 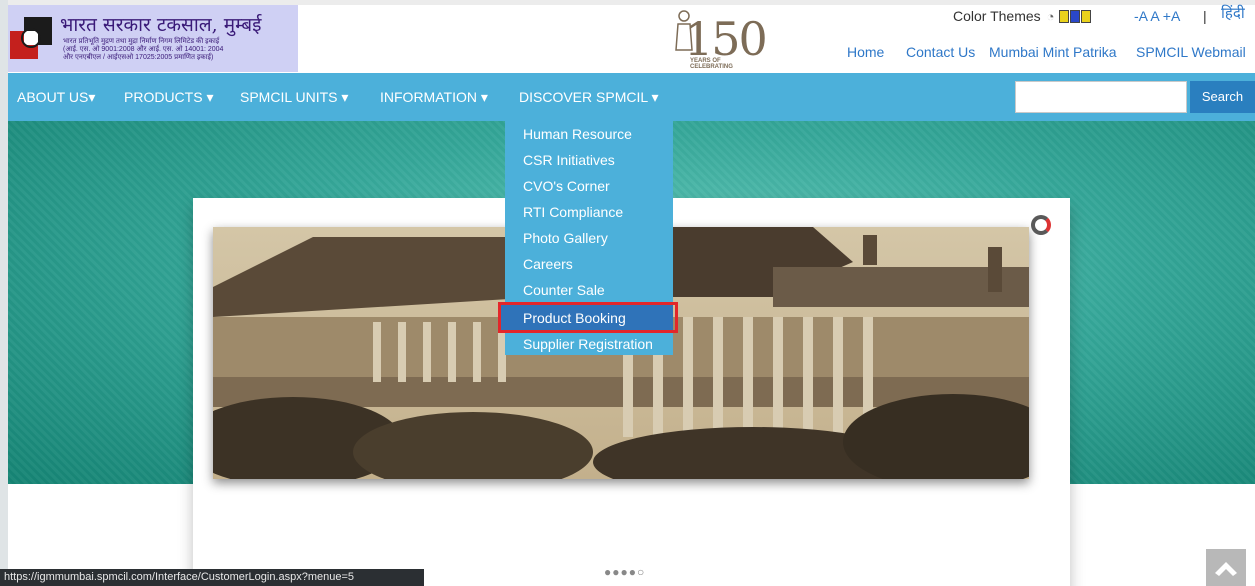 I want to click on theme-swatch-blue, so click(x=1075, y=16).